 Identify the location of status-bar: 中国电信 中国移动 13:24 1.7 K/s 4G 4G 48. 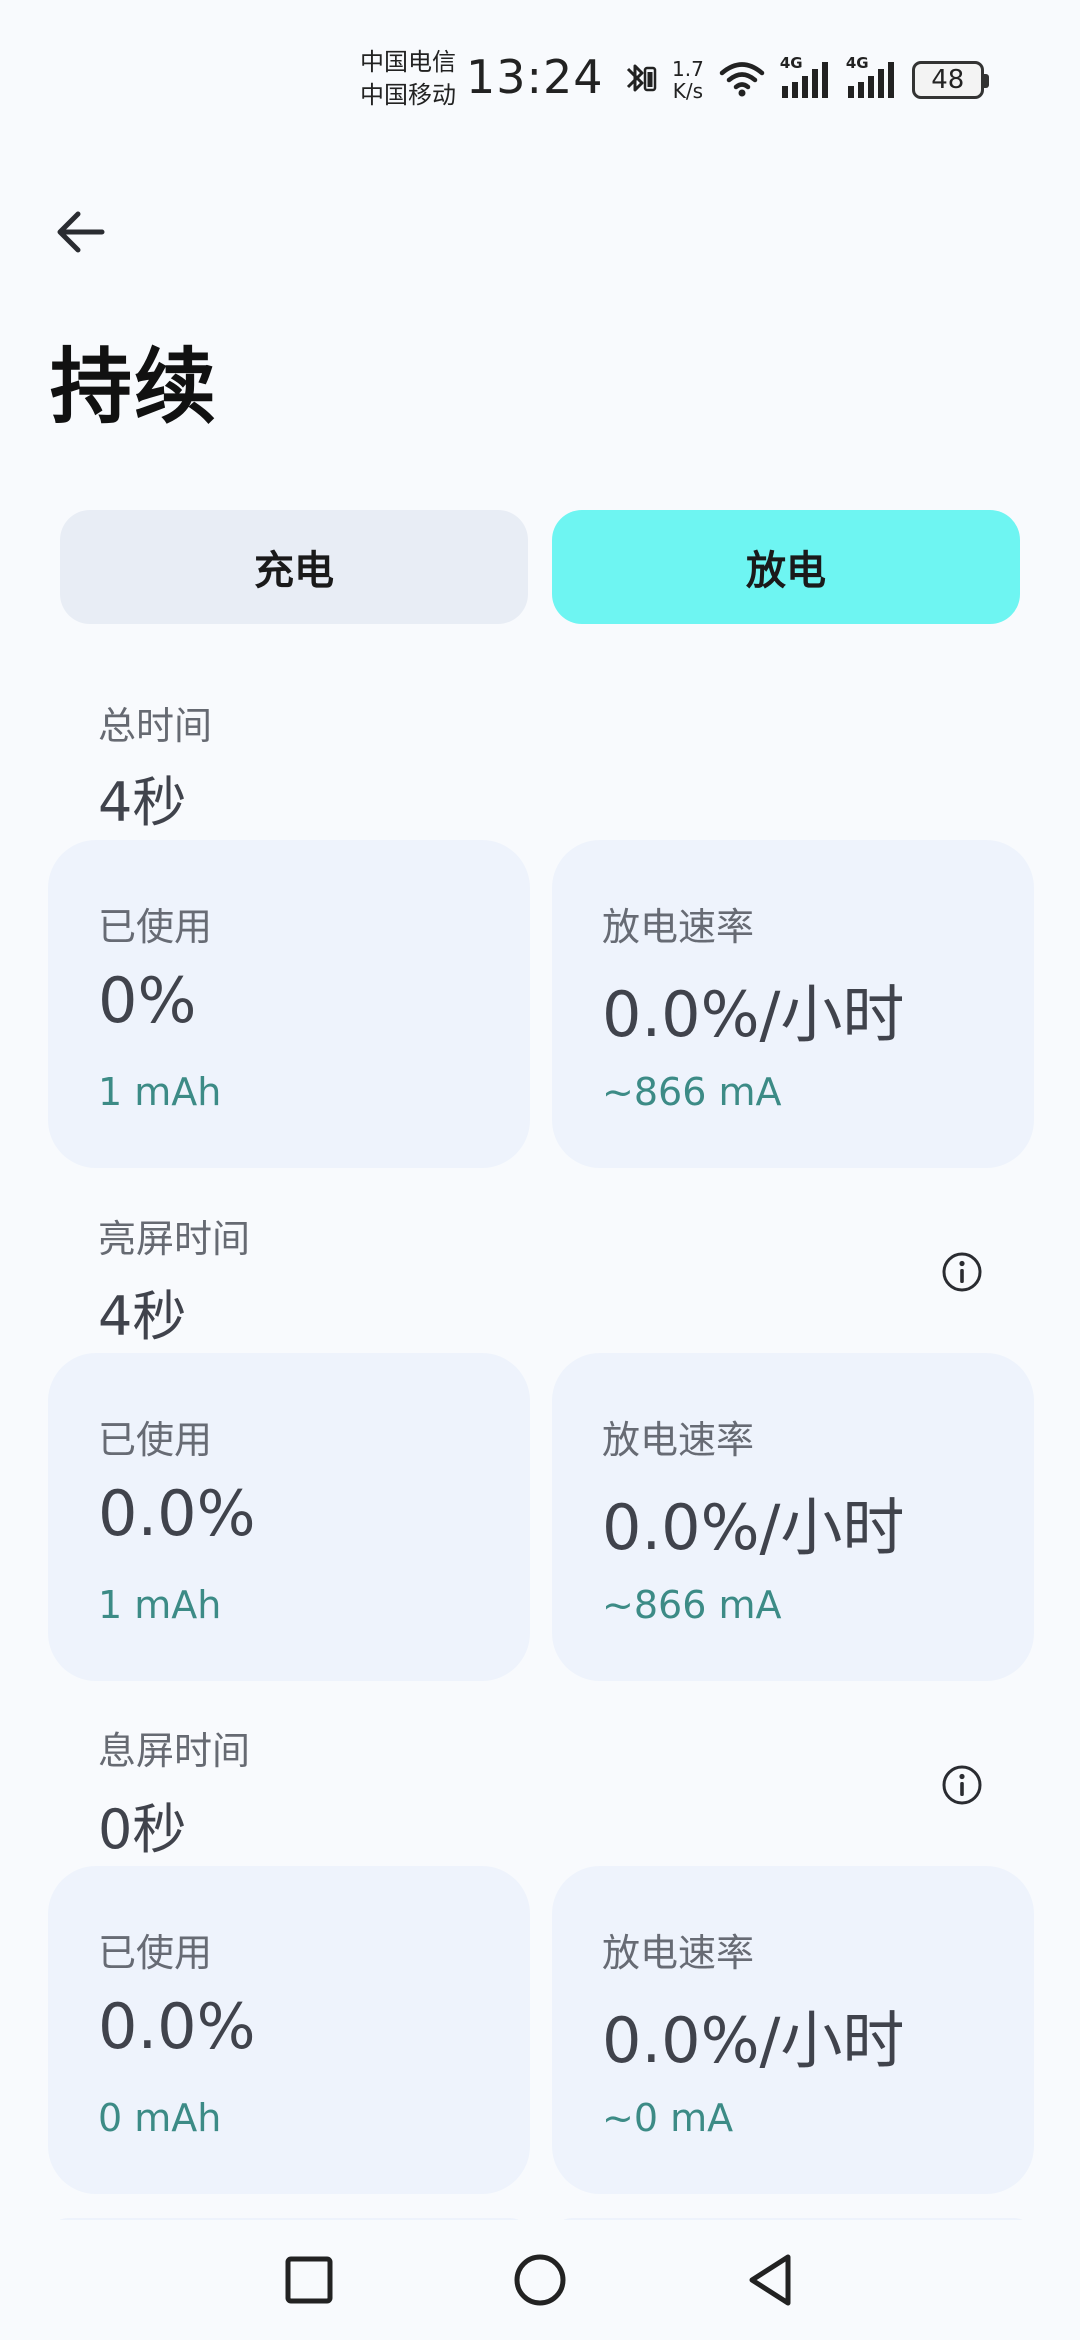
(540, 55).